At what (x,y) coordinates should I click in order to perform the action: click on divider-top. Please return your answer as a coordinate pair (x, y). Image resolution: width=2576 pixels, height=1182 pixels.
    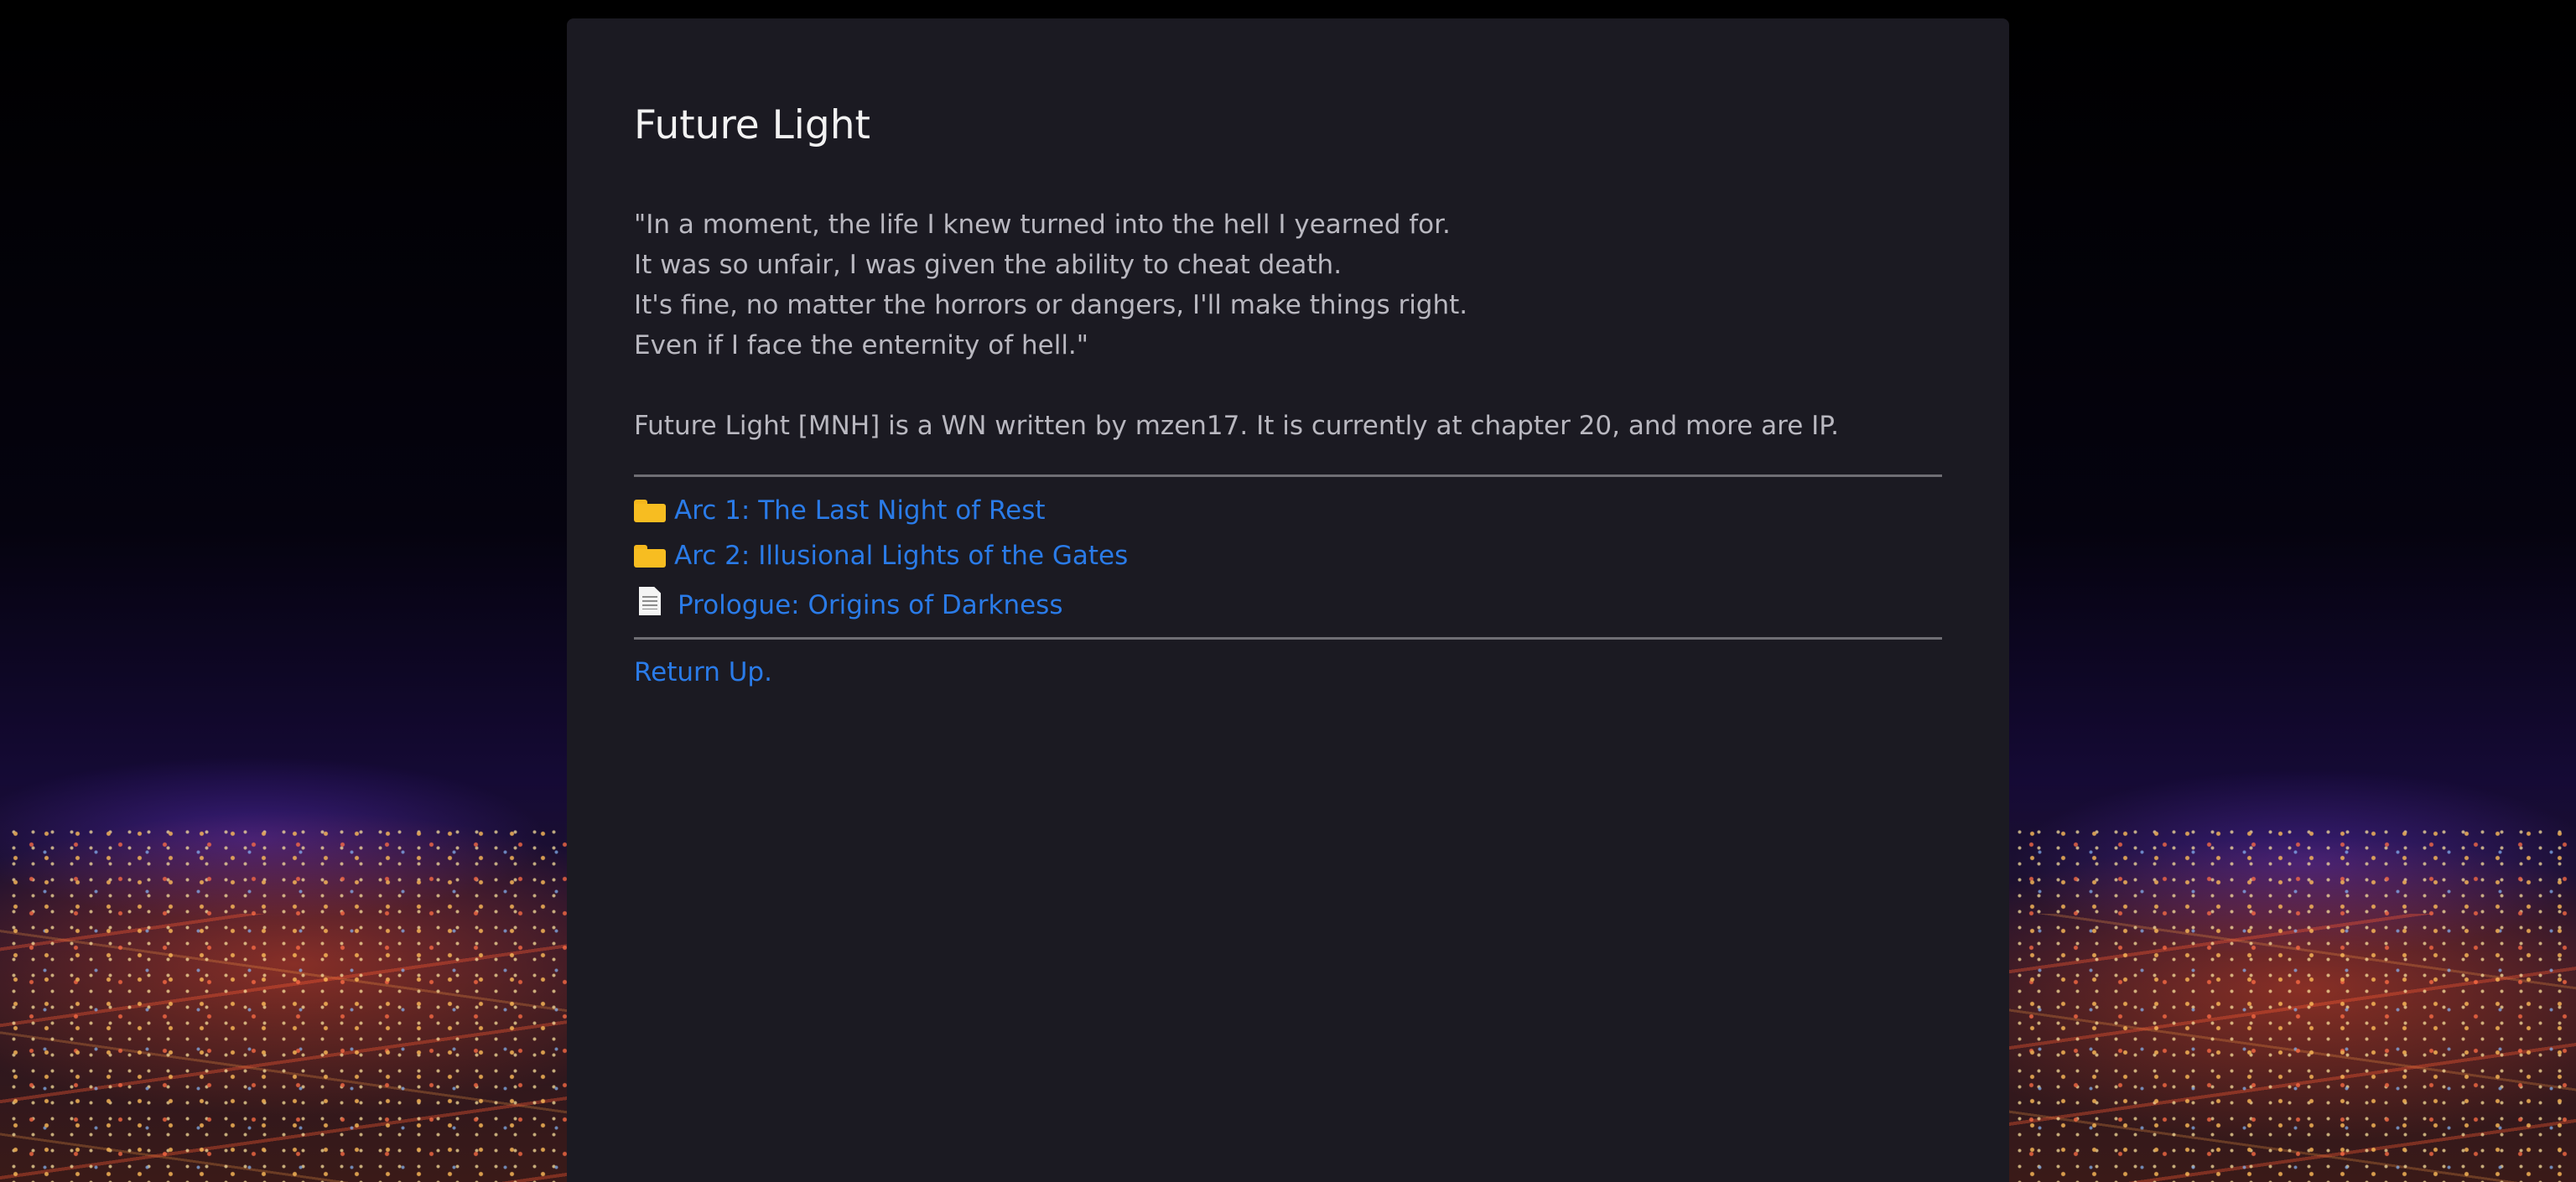
    Looking at the image, I should click on (1288, 475).